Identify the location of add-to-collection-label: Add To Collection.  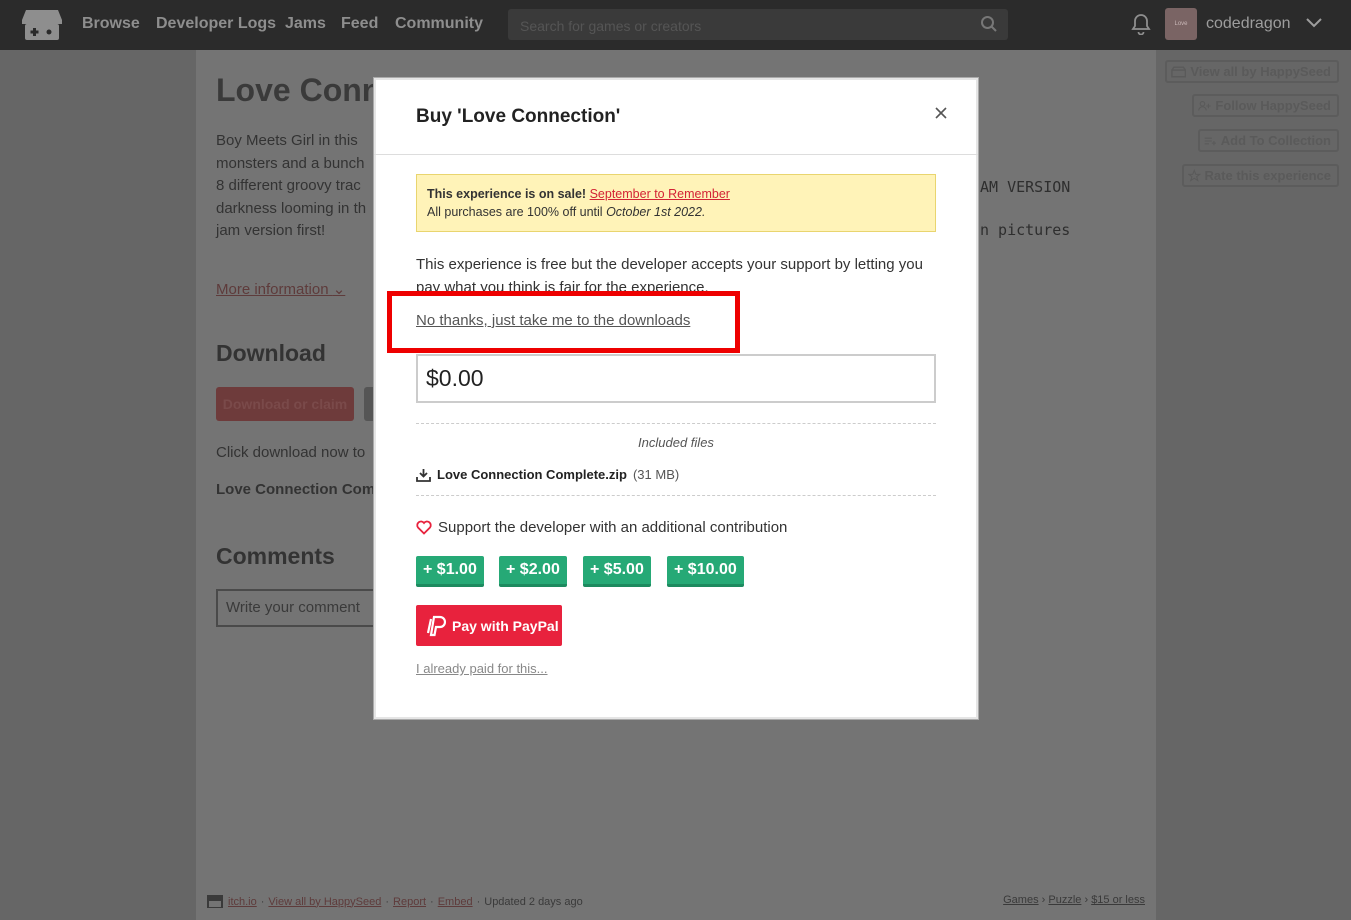
(1275, 140).